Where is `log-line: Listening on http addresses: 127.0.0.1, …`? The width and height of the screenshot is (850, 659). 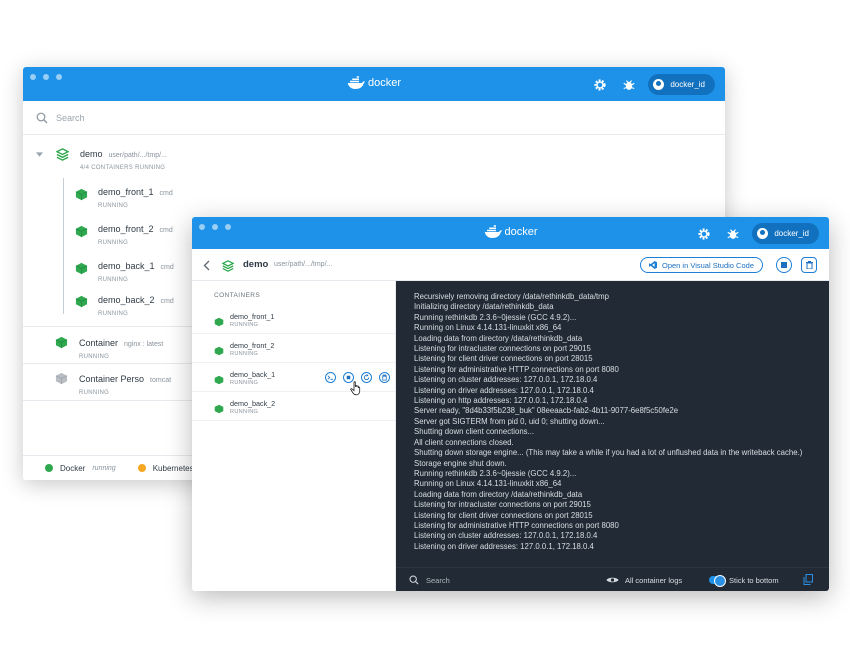
log-line: Listening on http addresses: 127.0.0.1, … is located at coordinates (501, 401).